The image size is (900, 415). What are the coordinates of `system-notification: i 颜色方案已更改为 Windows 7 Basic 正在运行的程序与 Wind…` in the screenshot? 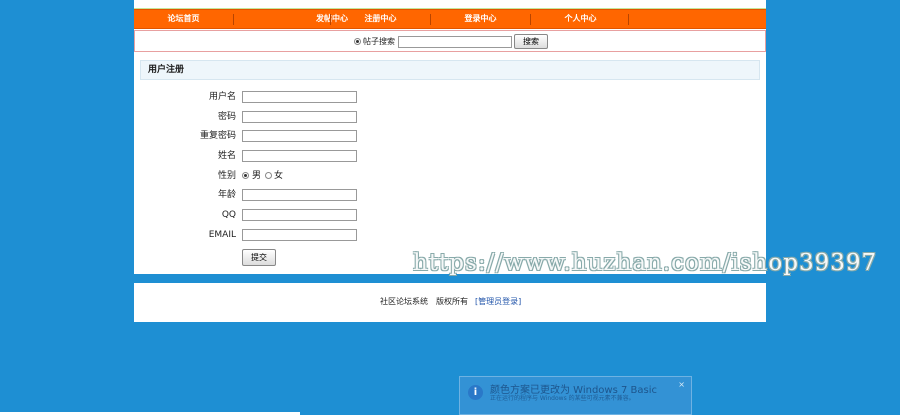 It's located at (575, 395).